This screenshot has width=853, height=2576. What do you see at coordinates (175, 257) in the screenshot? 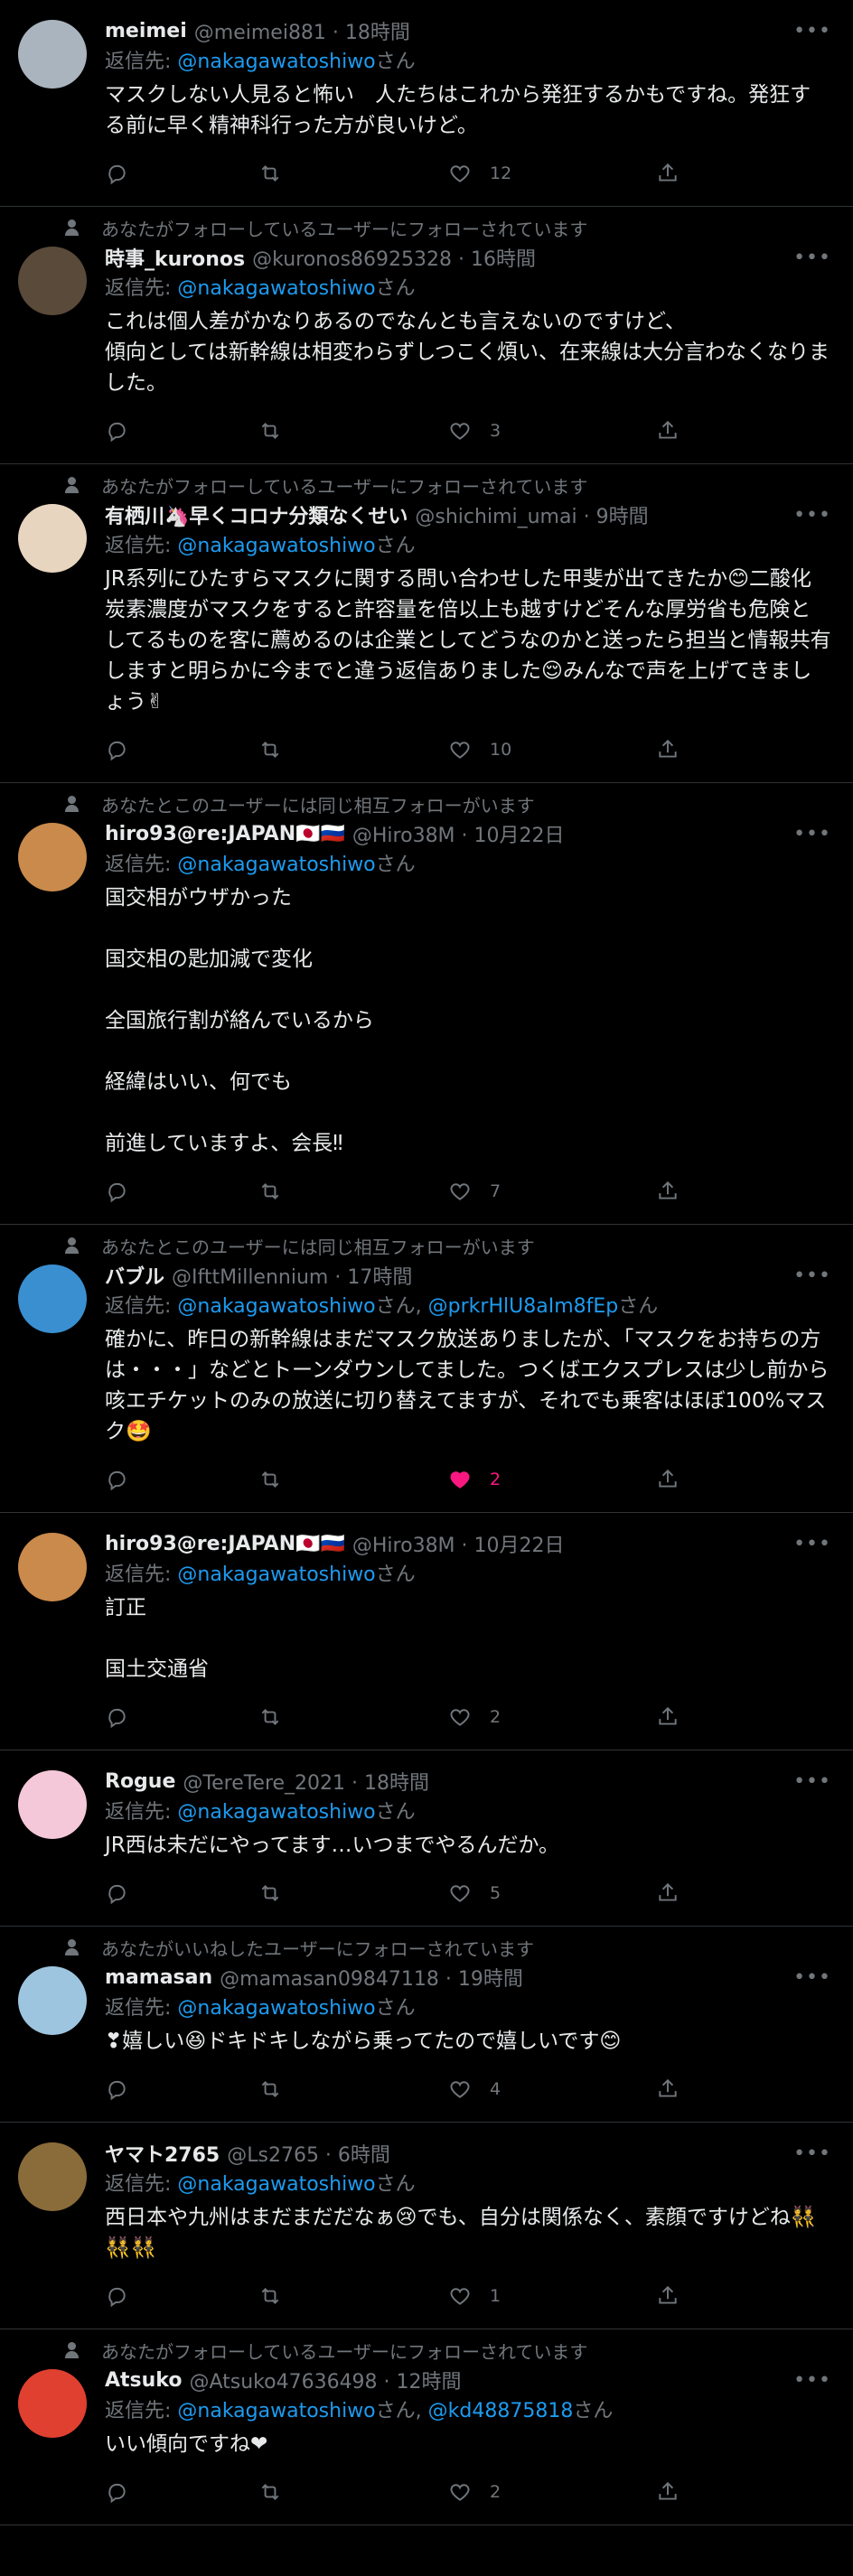
I see `display-name: 時事_kuronos` at bounding box center [175, 257].